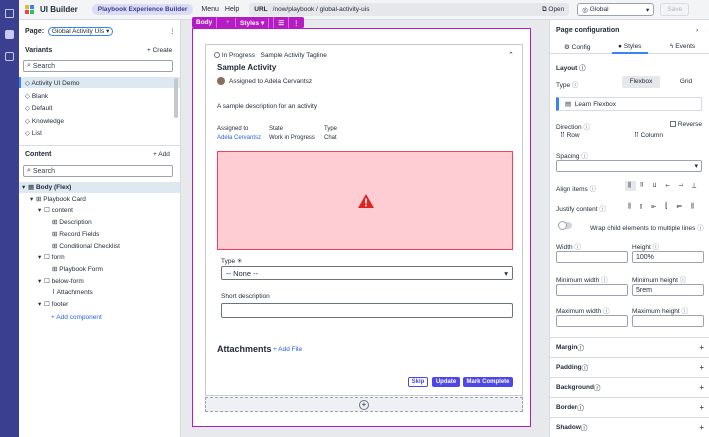 The width and height of the screenshot is (709, 437). I want to click on chevron-down-icon: ▾, so click(696, 166).